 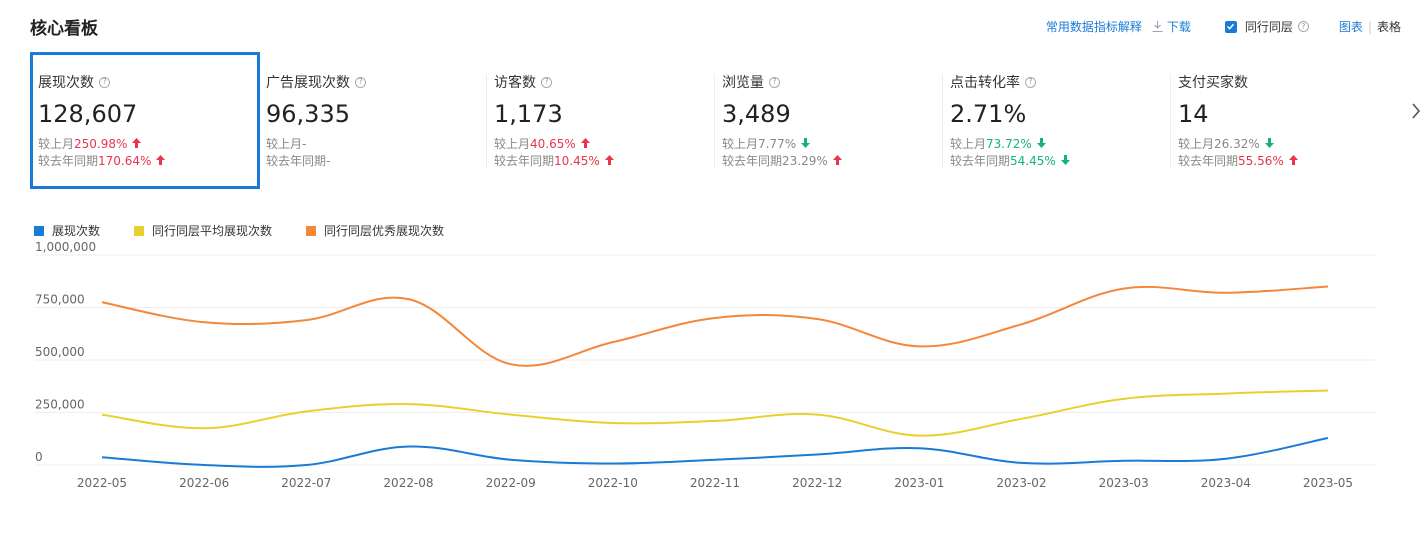 What do you see at coordinates (715, 483) in the screenshot?
I see `x-tick-label: 2022-11` at bounding box center [715, 483].